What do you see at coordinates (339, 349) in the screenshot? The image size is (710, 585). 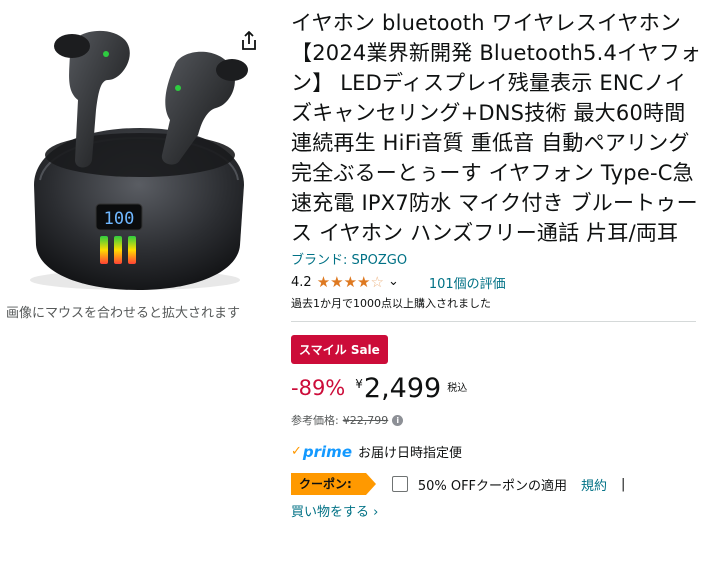 I see `sale-badge: スマイル Sale` at bounding box center [339, 349].